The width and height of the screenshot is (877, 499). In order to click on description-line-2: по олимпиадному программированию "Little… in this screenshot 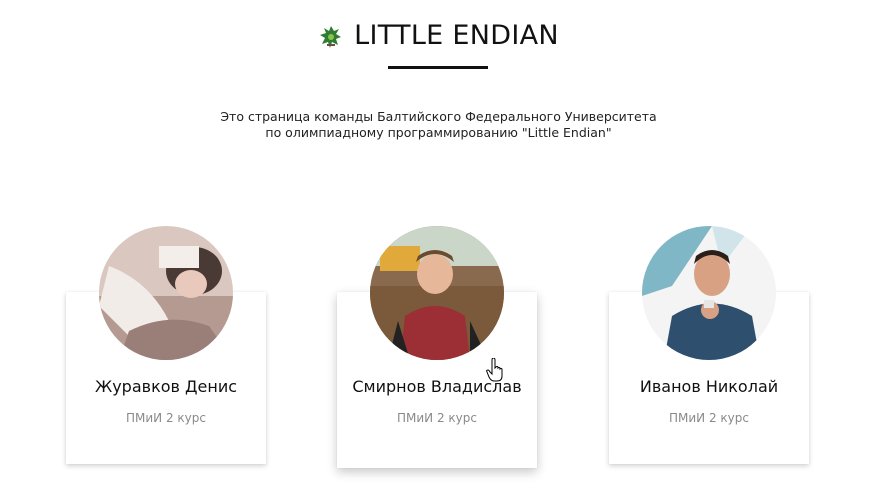, I will do `click(438, 132)`.